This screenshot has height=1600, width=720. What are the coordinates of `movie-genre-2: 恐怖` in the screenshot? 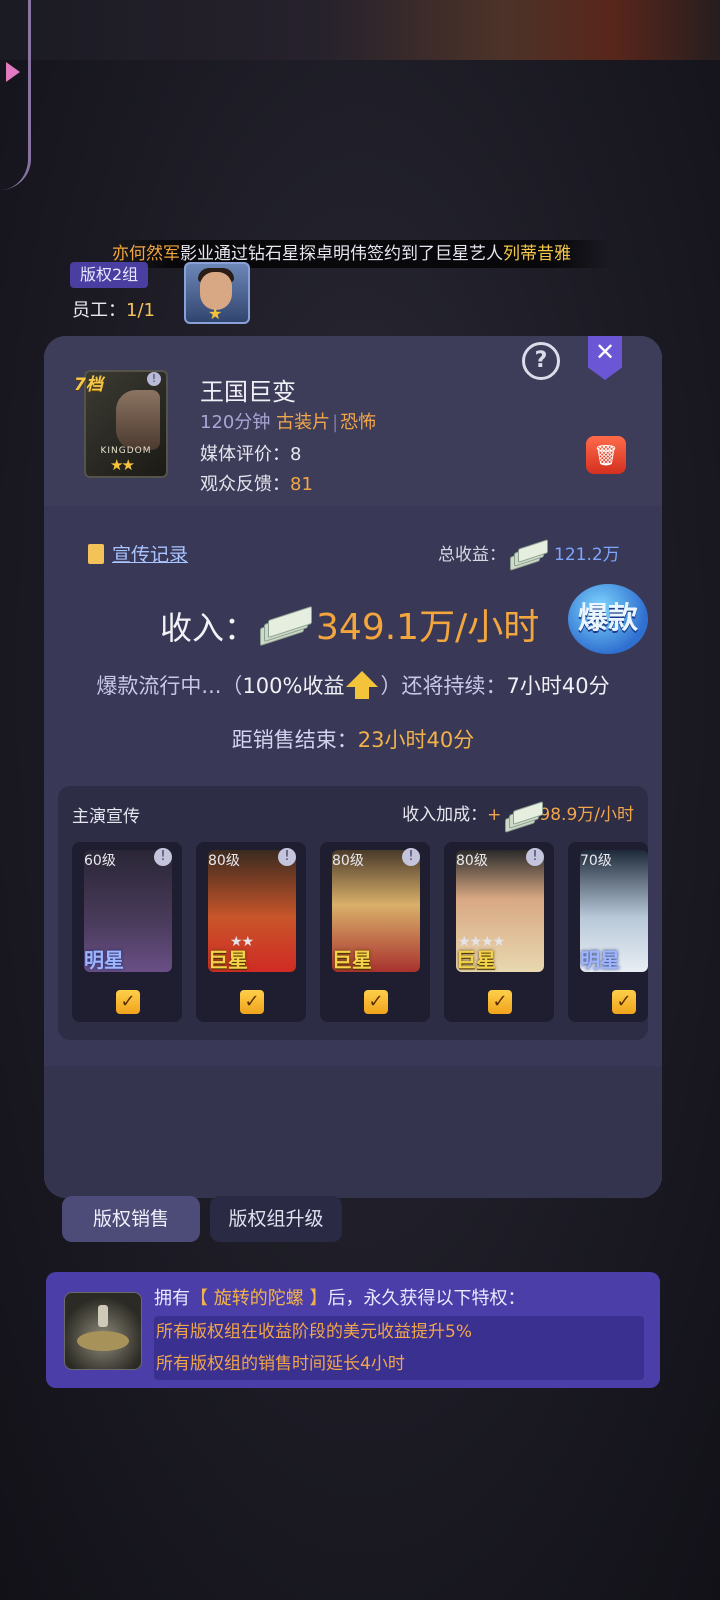 It's located at (358, 422).